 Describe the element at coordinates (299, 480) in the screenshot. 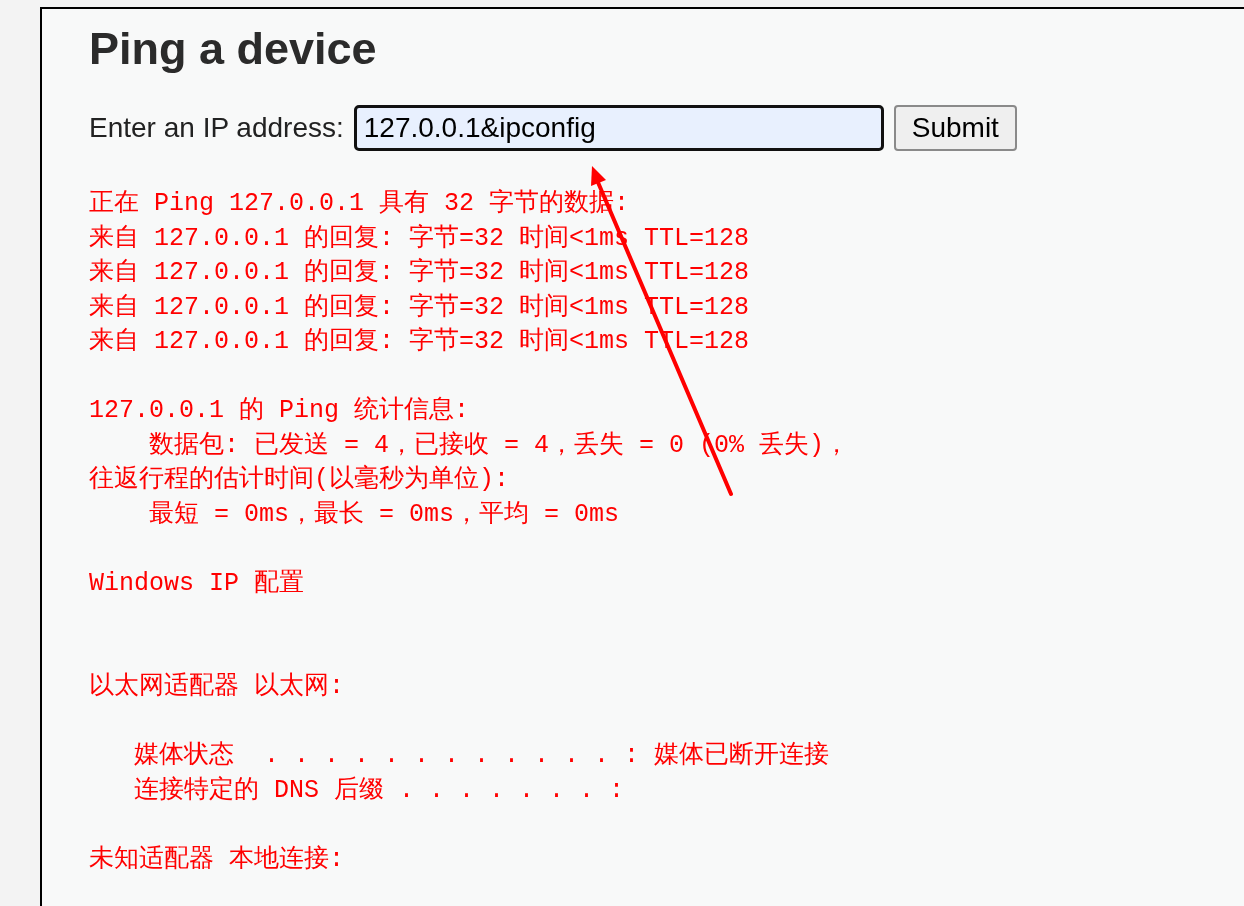

I see `output-line: 往返行程的估计时间(以毫秒为单位):` at that location.